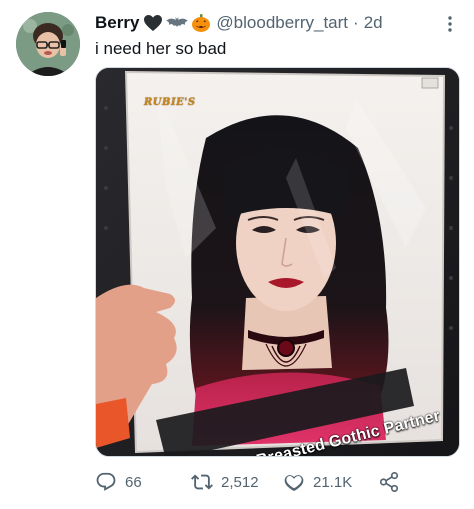 The height and width of the screenshot is (509, 474). I want to click on jack-o-lantern-icon, so click(201, 23).